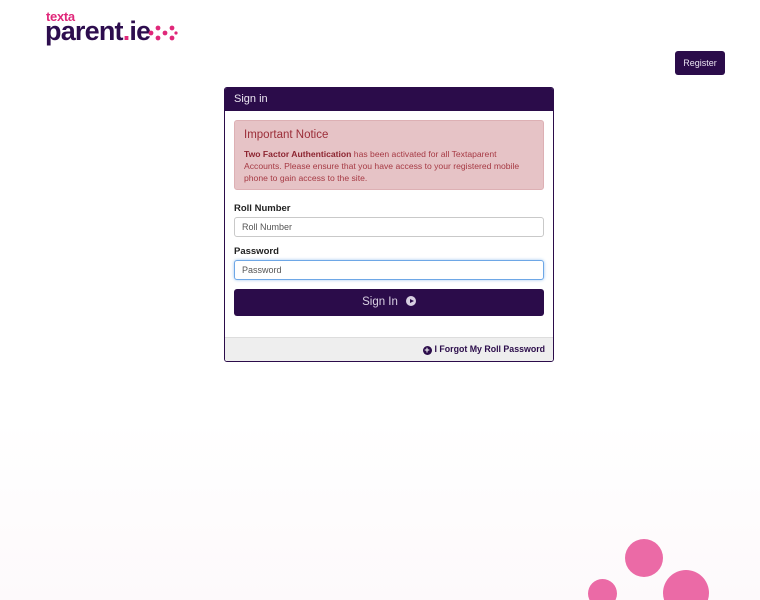 This screenshot has width=760, height=600. Describe the element at coordinates (602, 589) in the screenshot. I see `decorative-bubble-left` at that location.